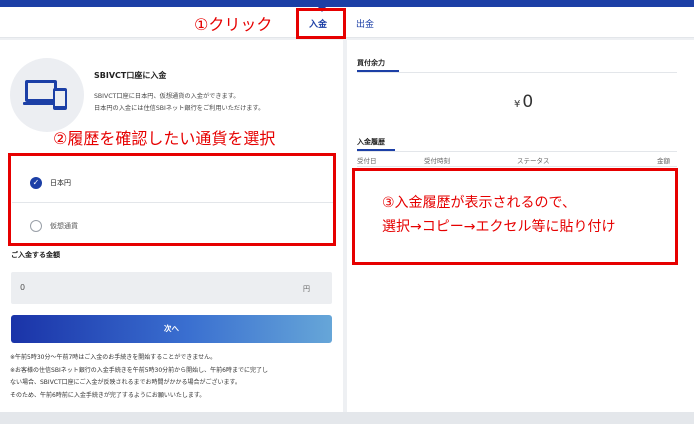 Image resolution: width=694 pixels, height=424 pixels. Describe the element at coordinates (499, 227) in the screenshot. I see `annotation-step3-detail: 選択→コピー→エクセル等に貼り付け` at that location.